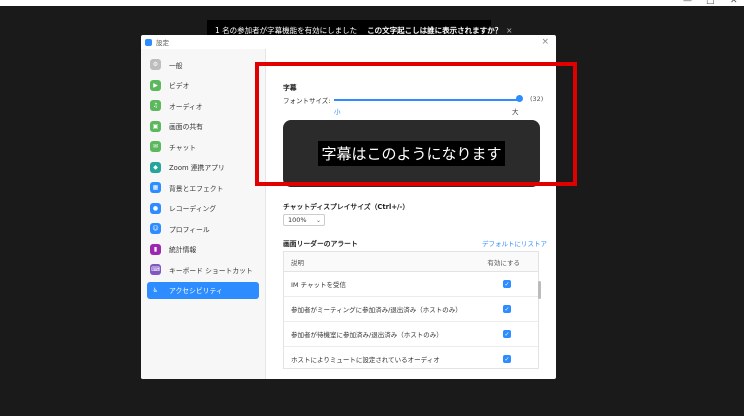 This screenshot has width=744, height=416. What do you see at coordinates (318, 220) in the screenshot?
I see `chevron-down-icon: ⌄` at bounding box center [318, 220].